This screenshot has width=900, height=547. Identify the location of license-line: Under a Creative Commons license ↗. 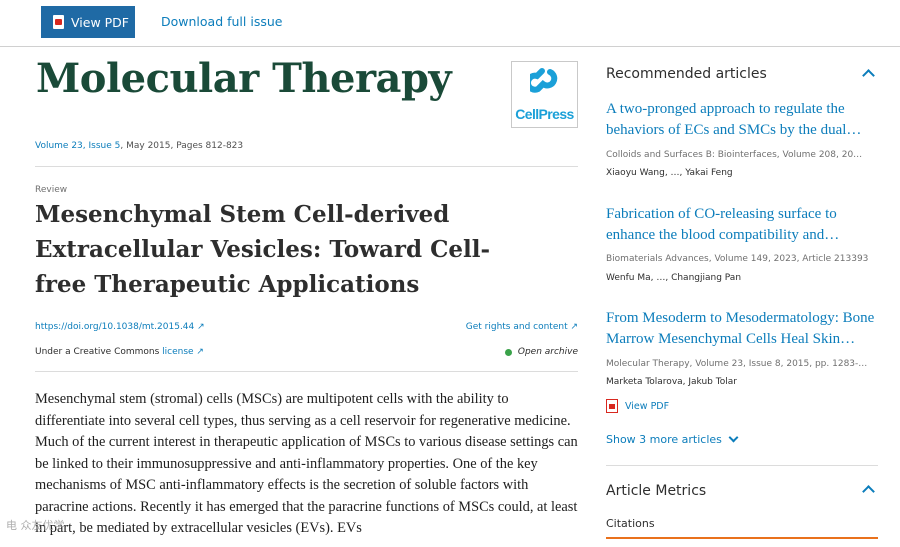
(119, 352).